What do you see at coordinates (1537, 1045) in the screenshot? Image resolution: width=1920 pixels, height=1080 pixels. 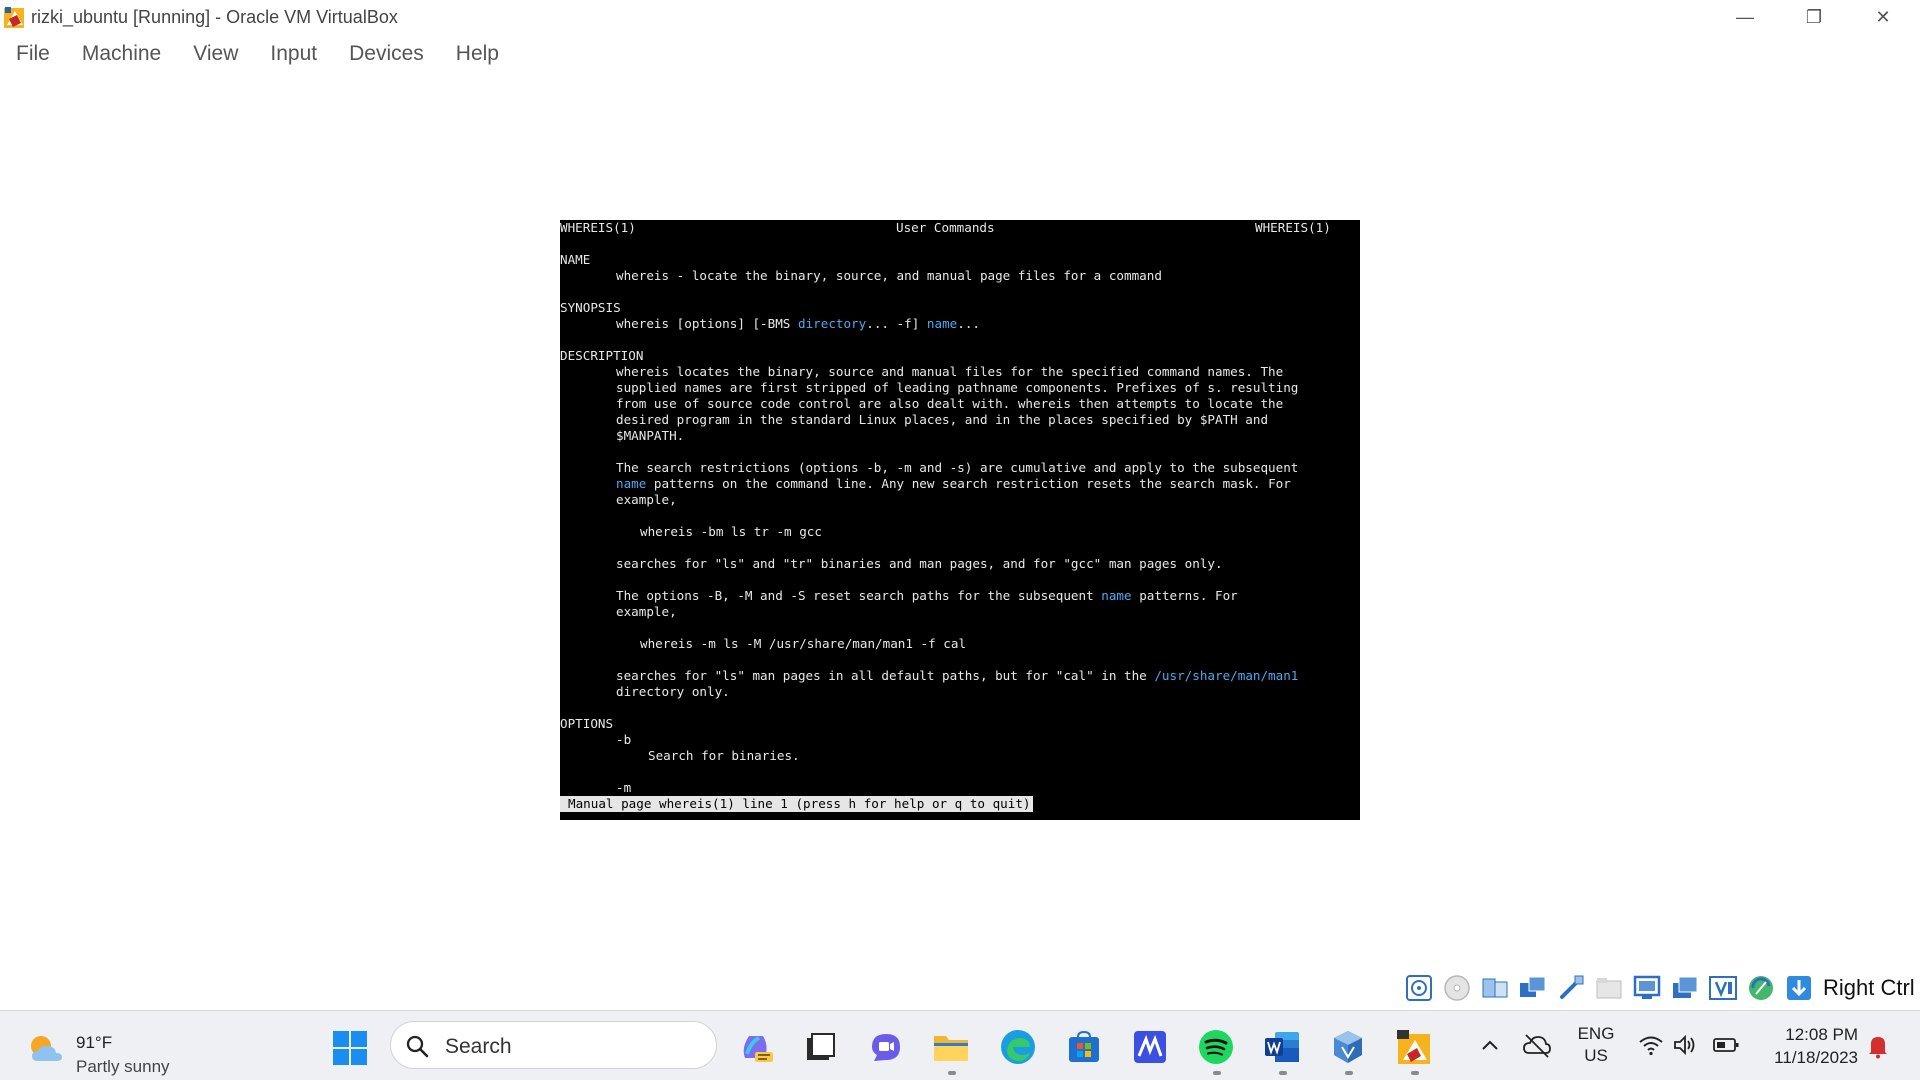 I see `onedrive-offline-icon` at bounding box center [1537, 1045].